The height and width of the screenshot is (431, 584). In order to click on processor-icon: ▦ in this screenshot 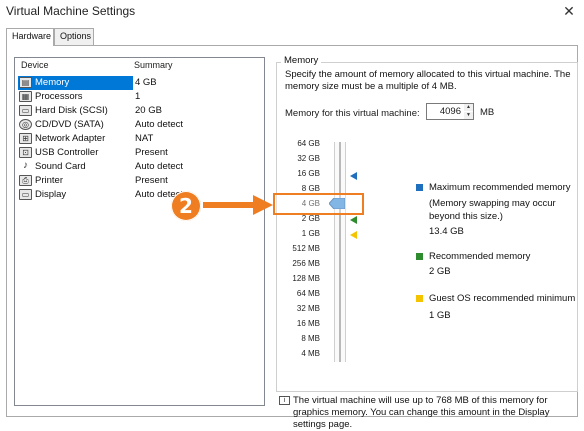, I will do `click(25, 96)`.